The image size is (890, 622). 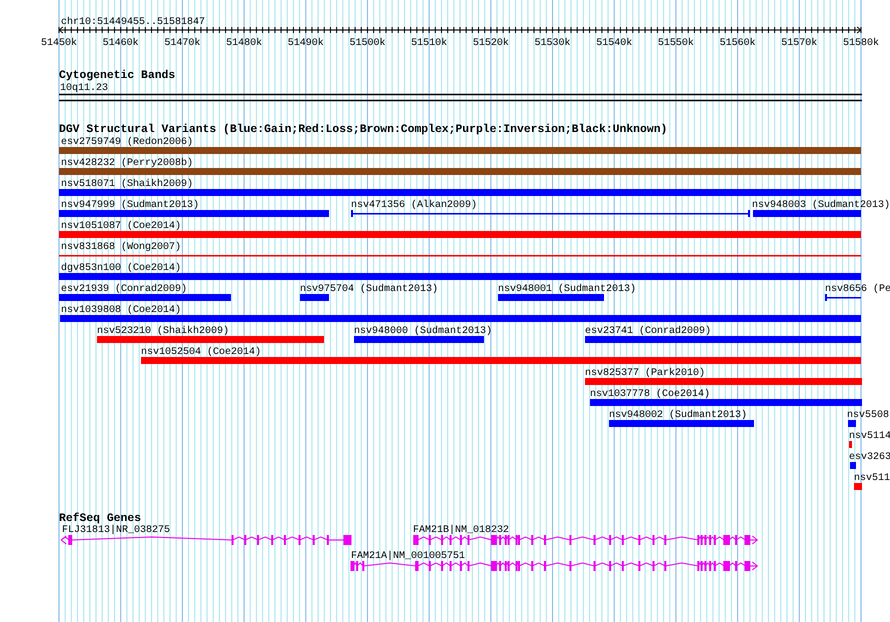 I want to click on variant-label: nsv975704 (Sudmant2013), so click(x=369, y=289).